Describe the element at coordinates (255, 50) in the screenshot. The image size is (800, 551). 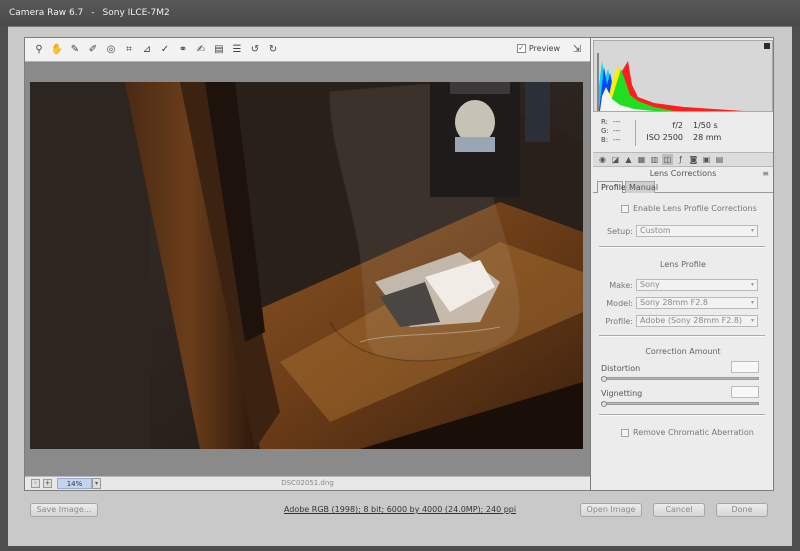
I see `rotate-left-icon: ↺` at that location.